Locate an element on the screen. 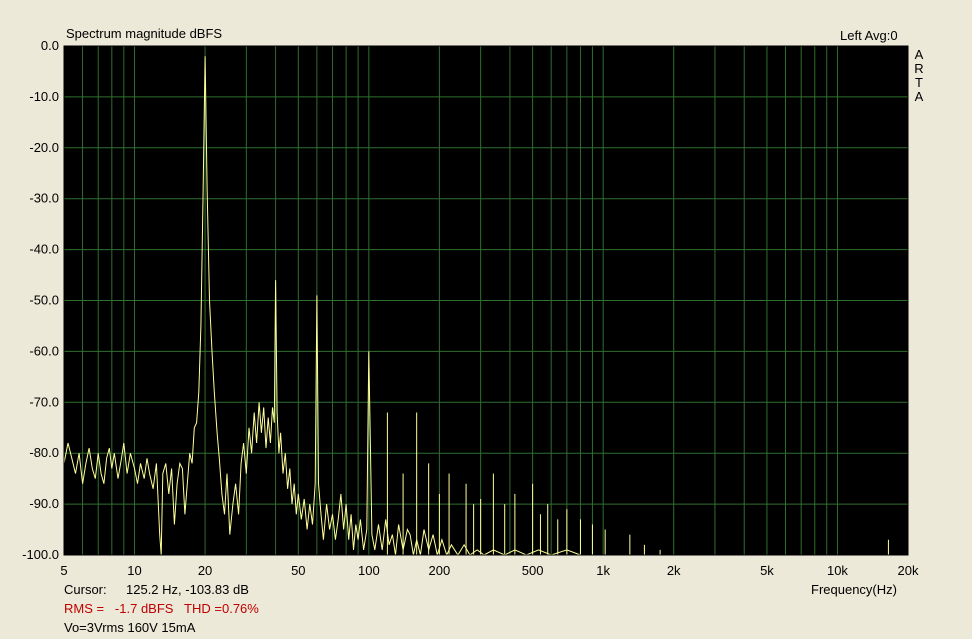  y-tick-label: 0.0 is located at coordinates (50, 45).